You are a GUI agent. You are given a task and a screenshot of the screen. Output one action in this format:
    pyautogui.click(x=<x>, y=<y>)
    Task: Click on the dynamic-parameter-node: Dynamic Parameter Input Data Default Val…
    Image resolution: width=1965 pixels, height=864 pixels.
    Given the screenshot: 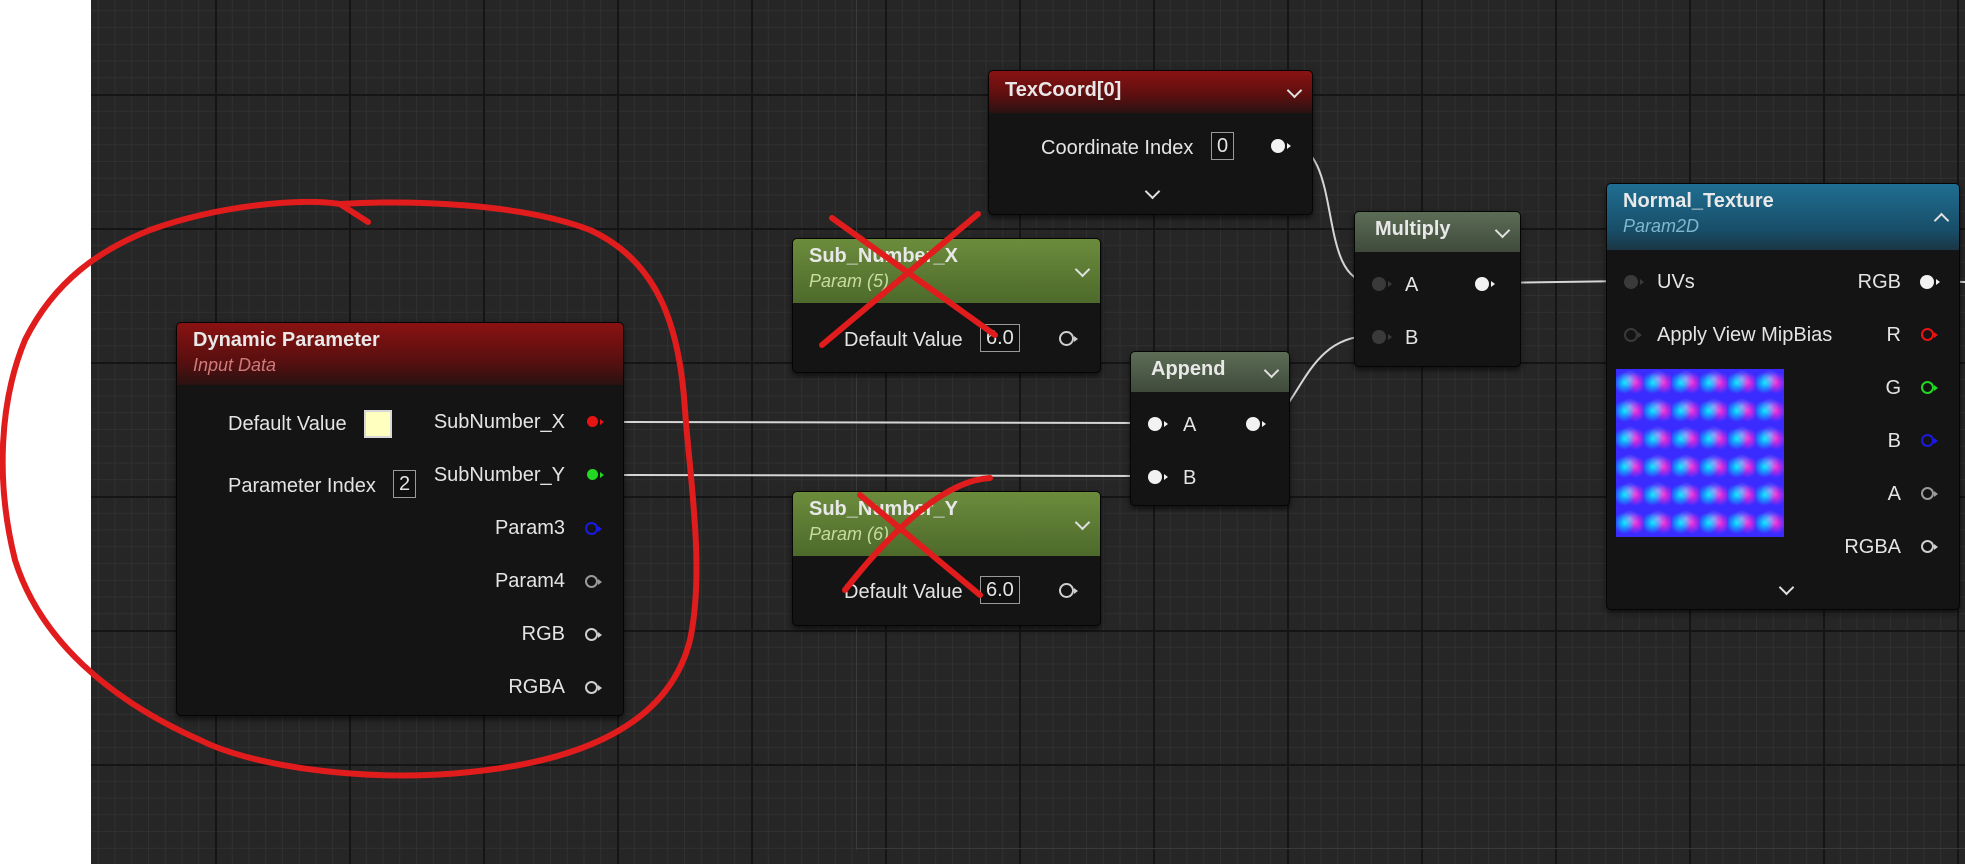 What is the action you would take?
    pyautogui.click(x=400, y=519)
    